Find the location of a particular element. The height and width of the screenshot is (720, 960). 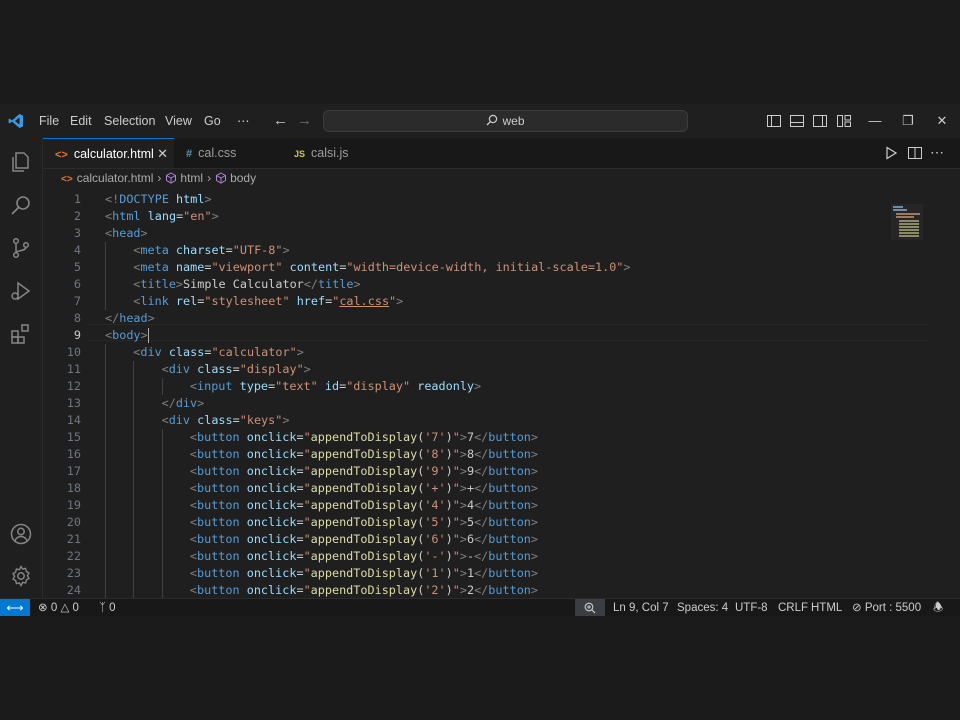

notifications-bell-icon: 🕭 is located at coordinates (938, 607).